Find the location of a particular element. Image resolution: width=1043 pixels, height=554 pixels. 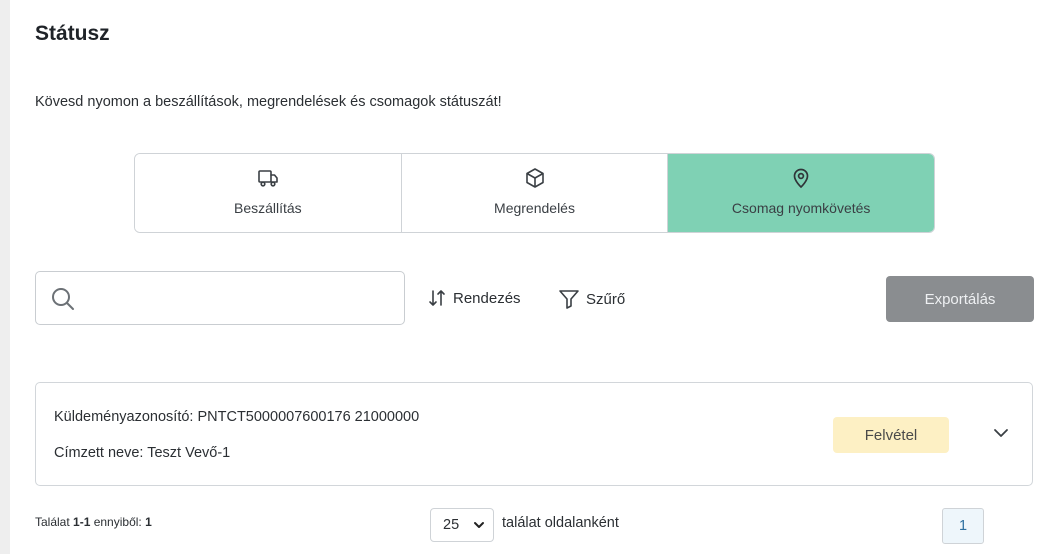

results-count: Találat 1-1 ennyiből: 1 is located at coordinates (93, 522).